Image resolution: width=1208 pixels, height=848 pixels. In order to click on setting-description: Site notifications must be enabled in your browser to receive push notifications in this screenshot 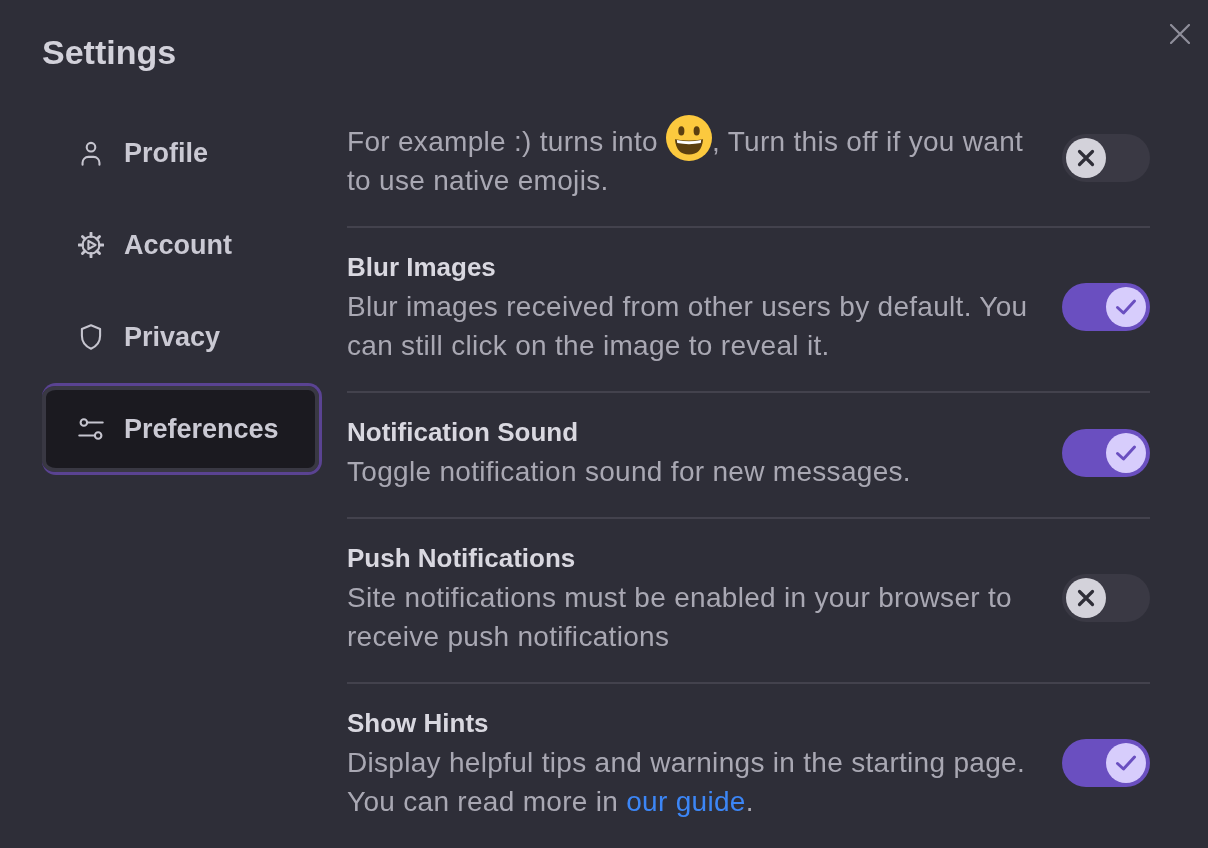, I will do `click(680, 617)`.